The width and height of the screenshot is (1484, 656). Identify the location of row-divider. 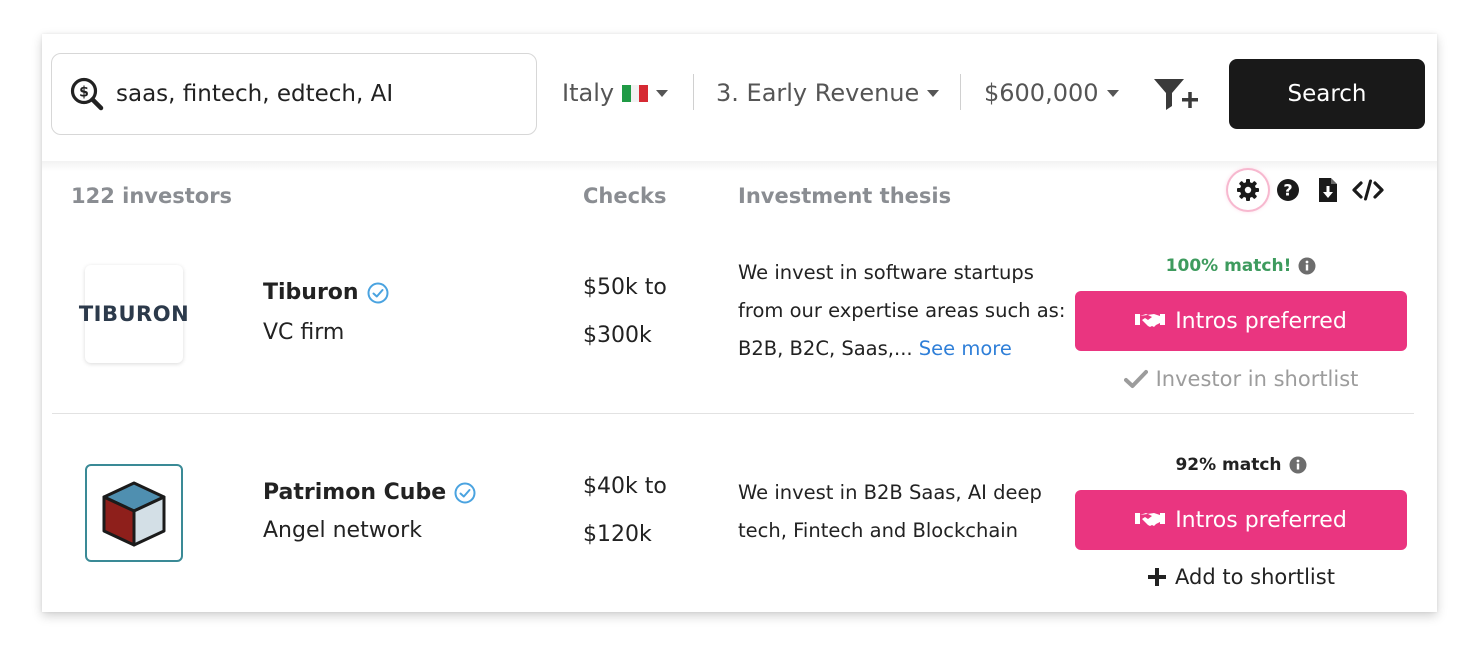
(733, 413).